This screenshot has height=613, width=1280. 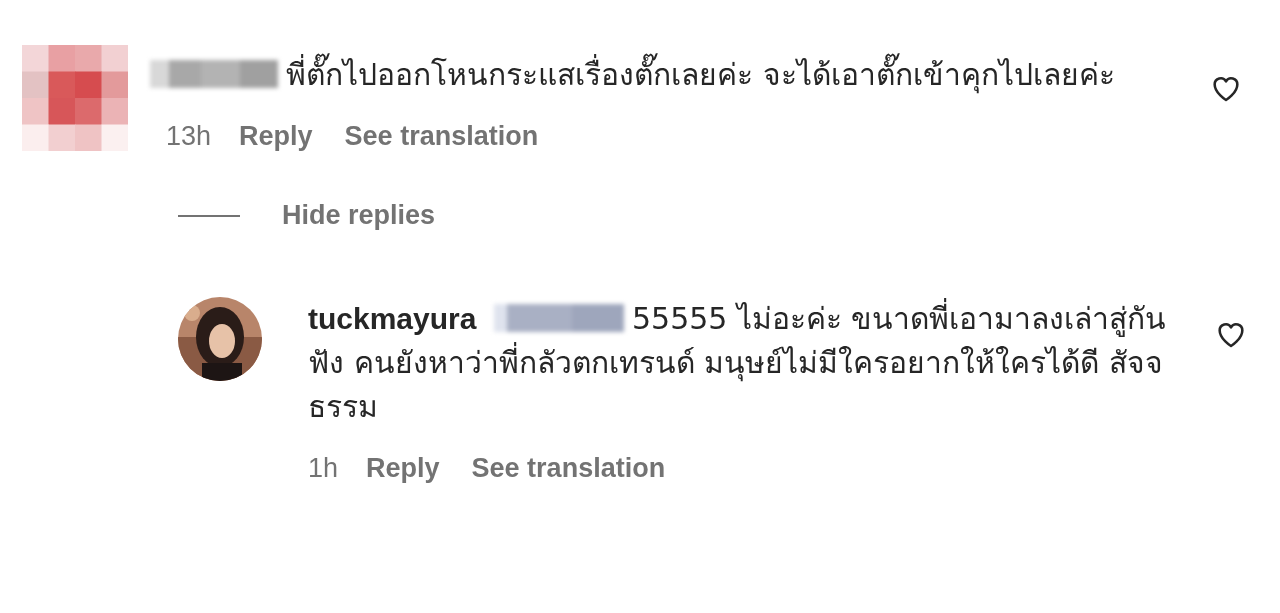 What do you see at coordinates (323, 468) in the screenshot?
I see `reply-time: 1h` at bounding box center [323, 468].